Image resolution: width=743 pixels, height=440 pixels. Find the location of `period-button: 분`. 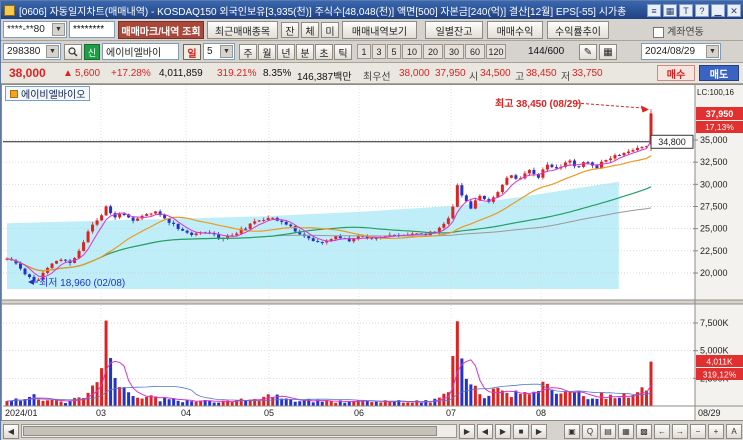

period-button: 분 is located at coordinates (305, 52).